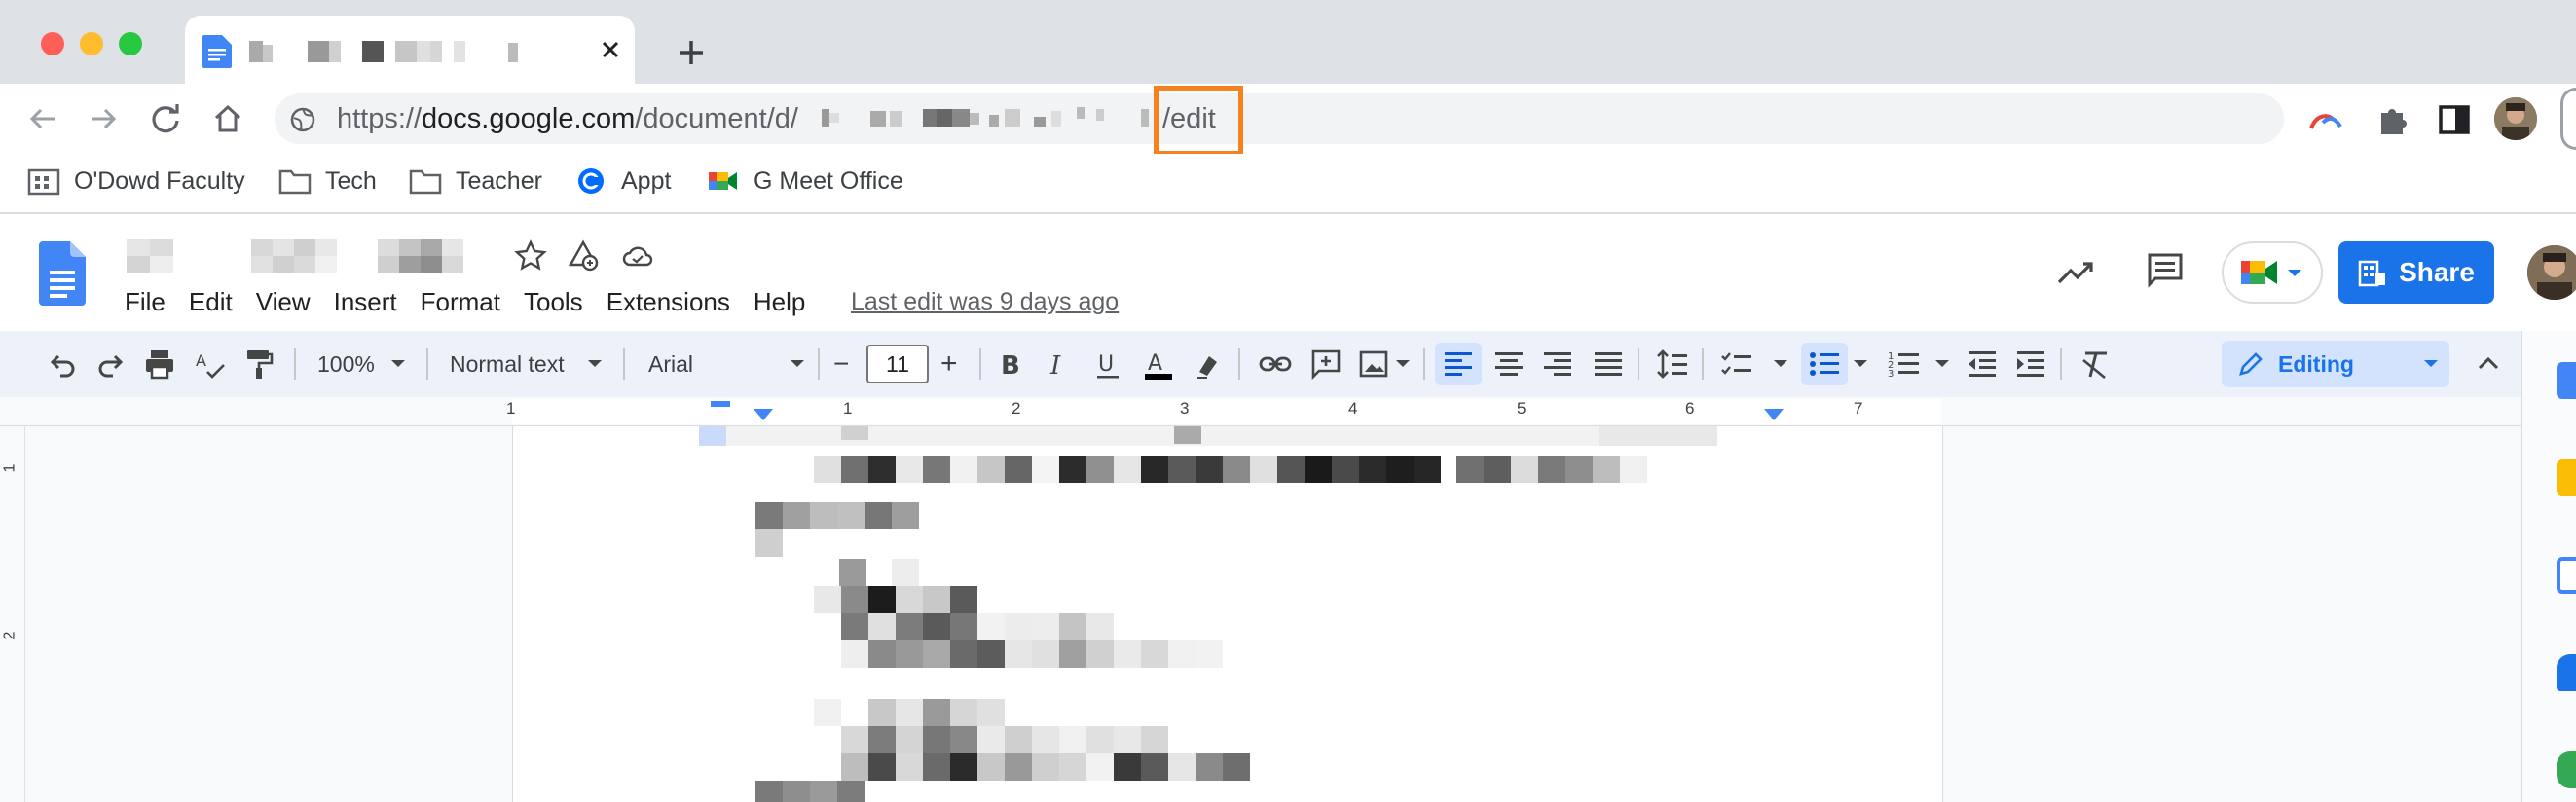  What do you see at coordinates (111, 364) in the screenshot?
I see `redo-icon` at bounding box center [111, 364].